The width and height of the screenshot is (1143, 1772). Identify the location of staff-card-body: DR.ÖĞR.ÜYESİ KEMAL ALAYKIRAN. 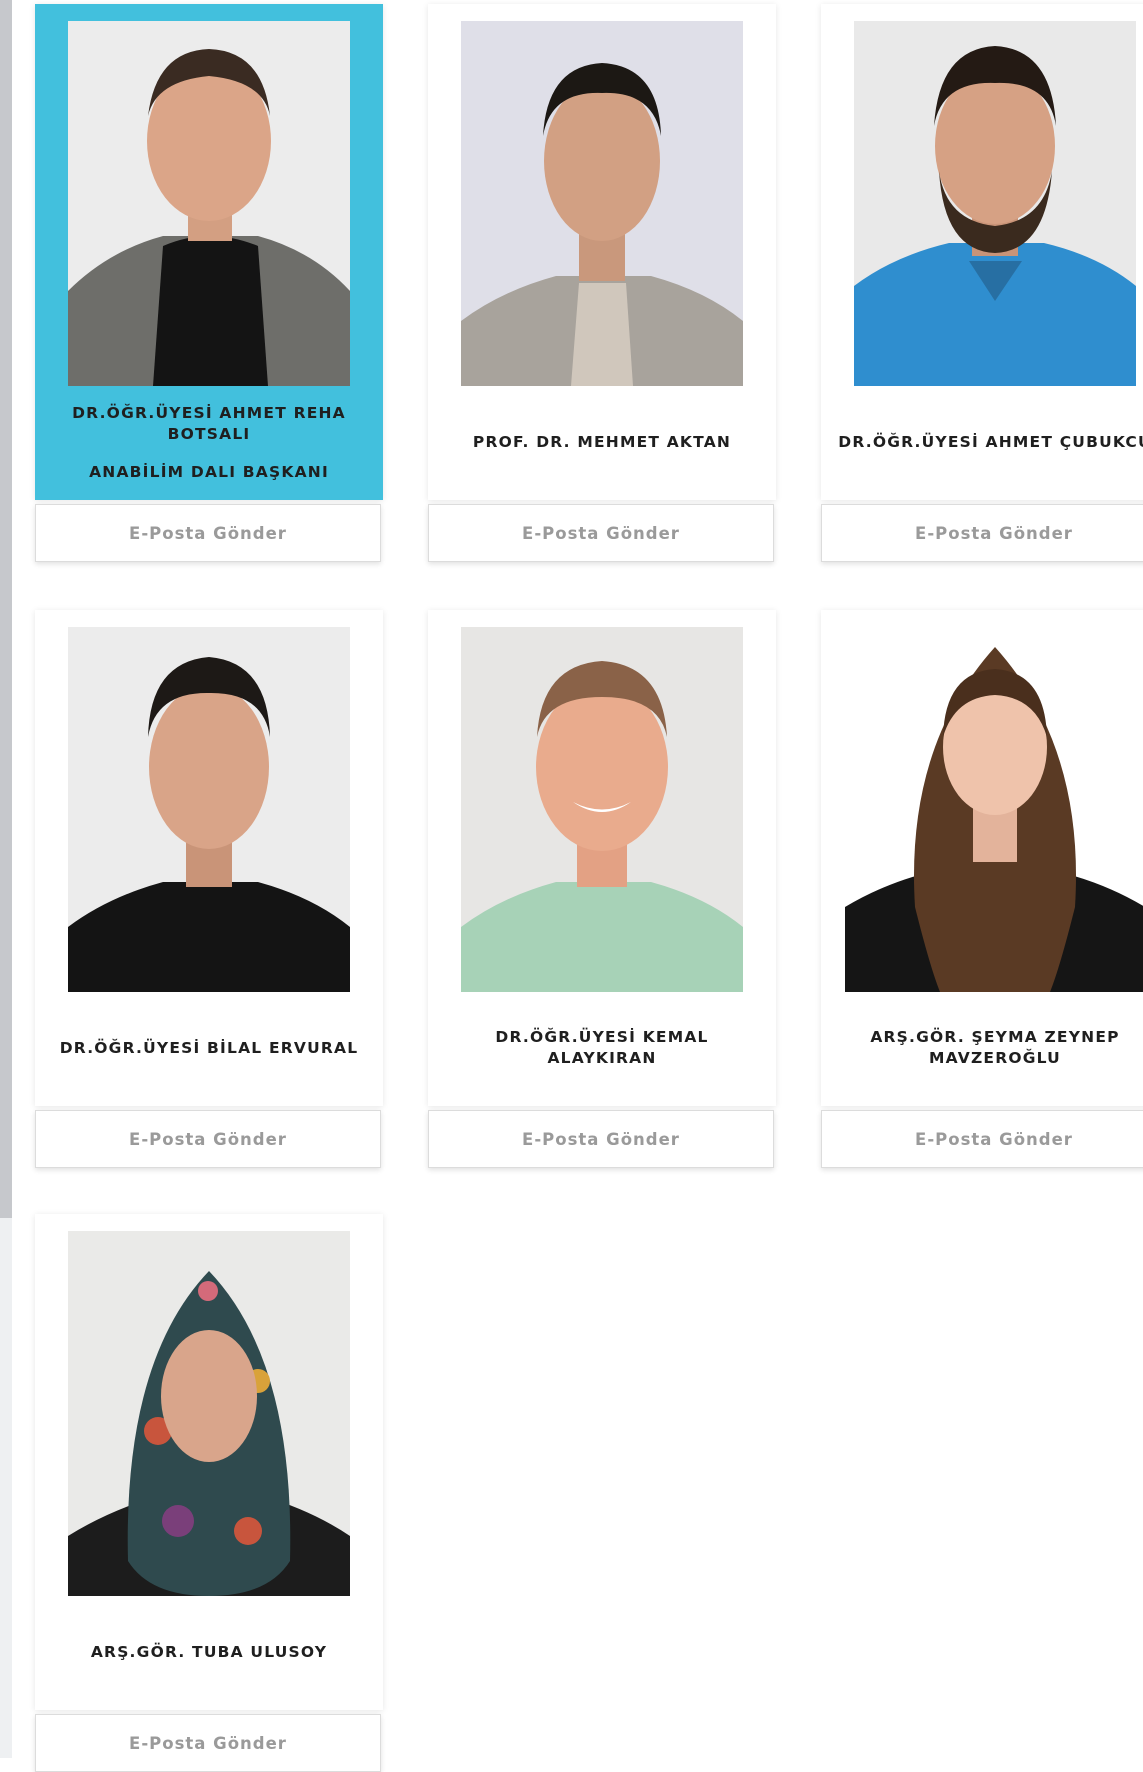
(602, 857).